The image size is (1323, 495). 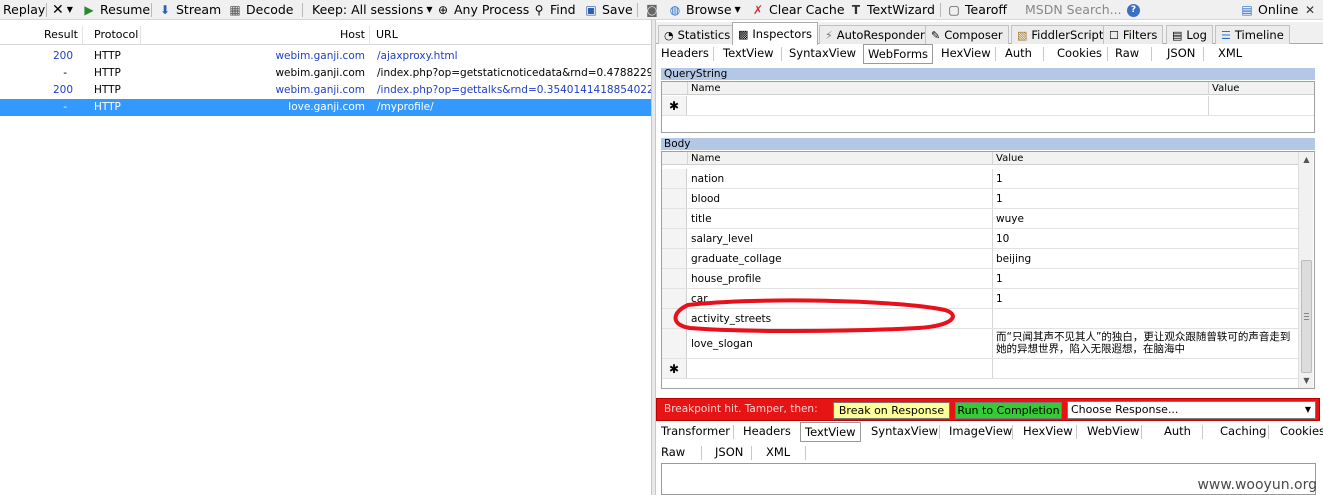 I want to click on body-name-cell: house_profile, so click(x=840, y=278).